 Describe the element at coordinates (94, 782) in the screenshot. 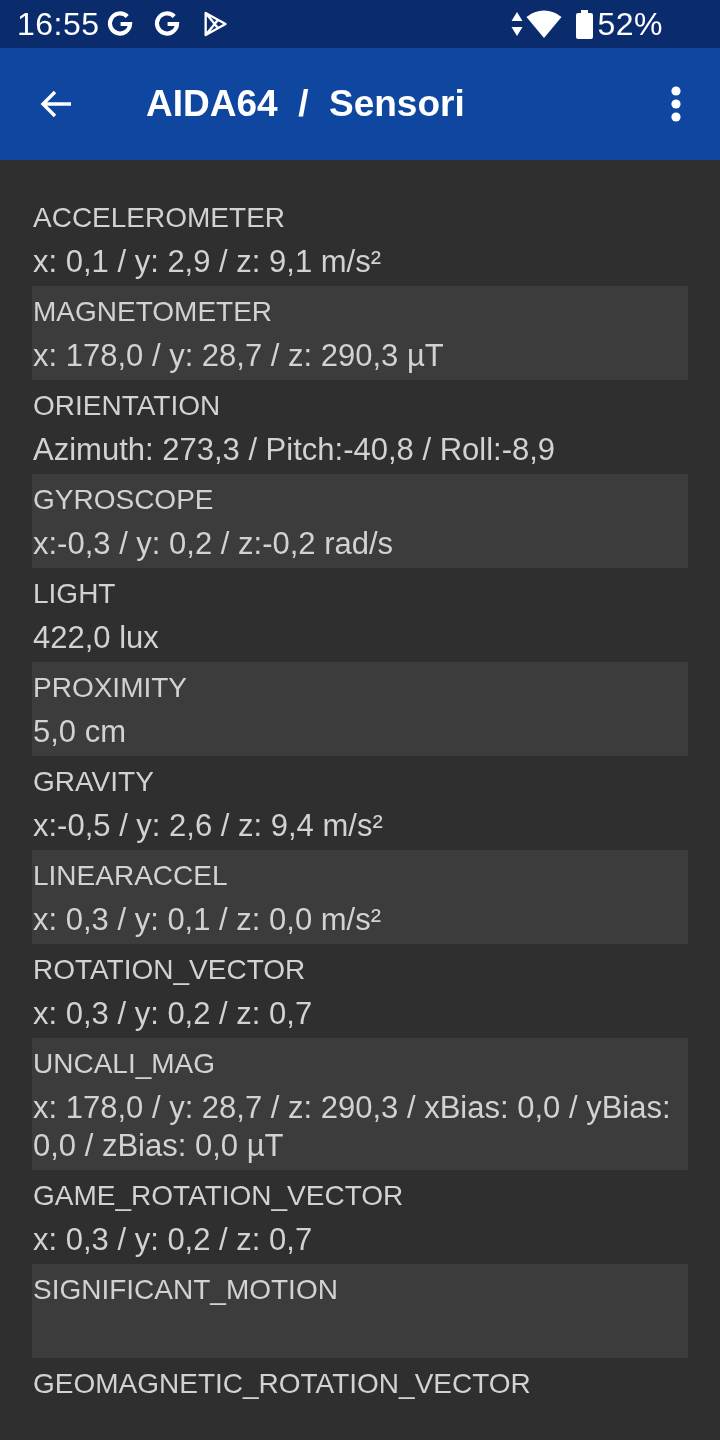

I see `sensor-name: GRAVITY` at that location.